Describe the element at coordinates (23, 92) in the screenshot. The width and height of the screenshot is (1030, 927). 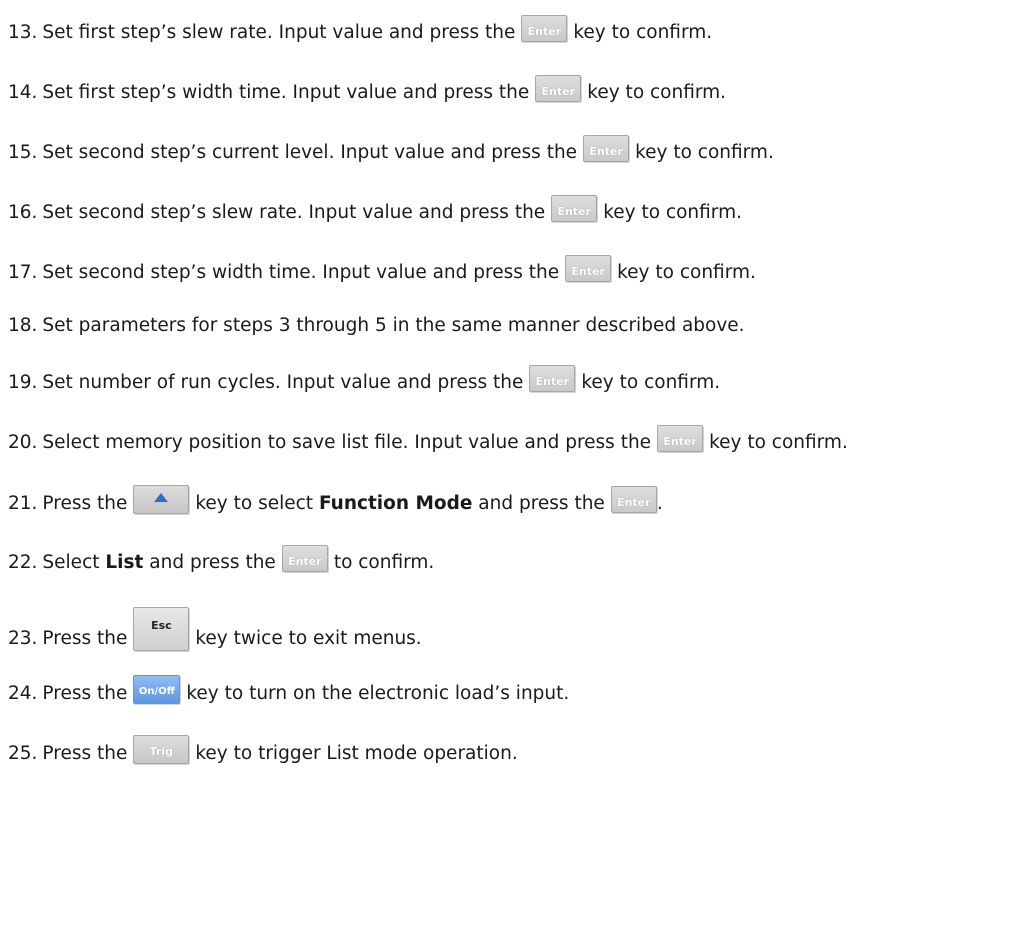
I see `step-number: 14.` at that location.